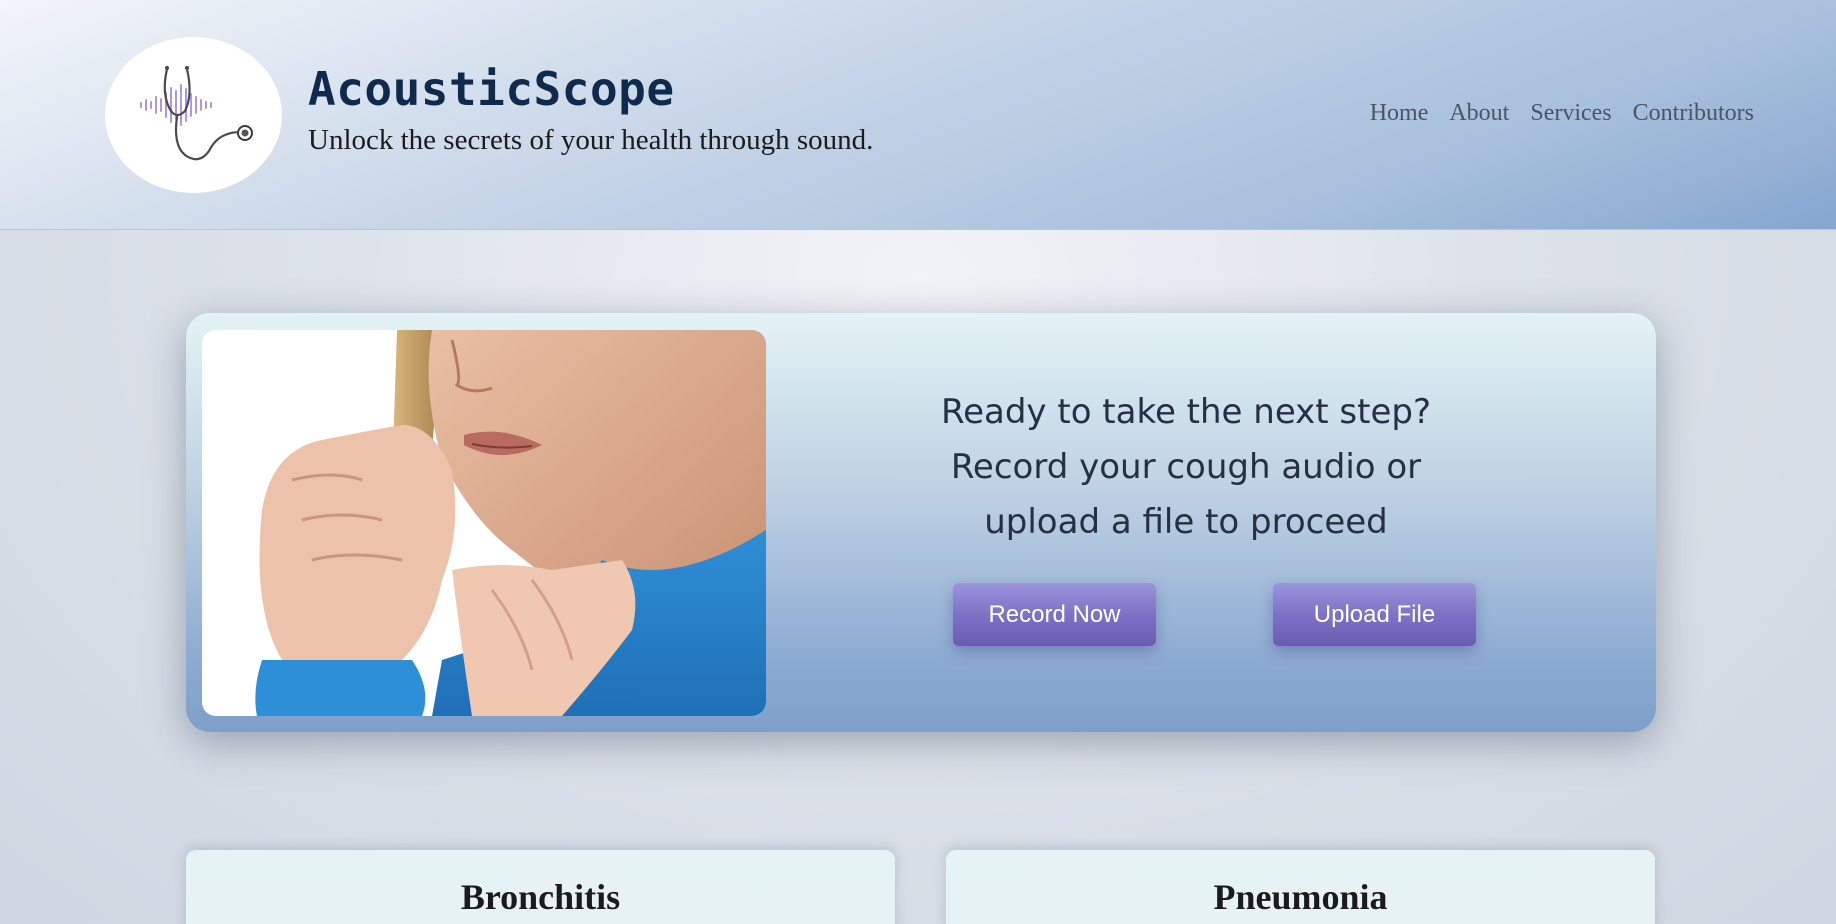  I want to click on nav-home: Home, so click(1399, 113).